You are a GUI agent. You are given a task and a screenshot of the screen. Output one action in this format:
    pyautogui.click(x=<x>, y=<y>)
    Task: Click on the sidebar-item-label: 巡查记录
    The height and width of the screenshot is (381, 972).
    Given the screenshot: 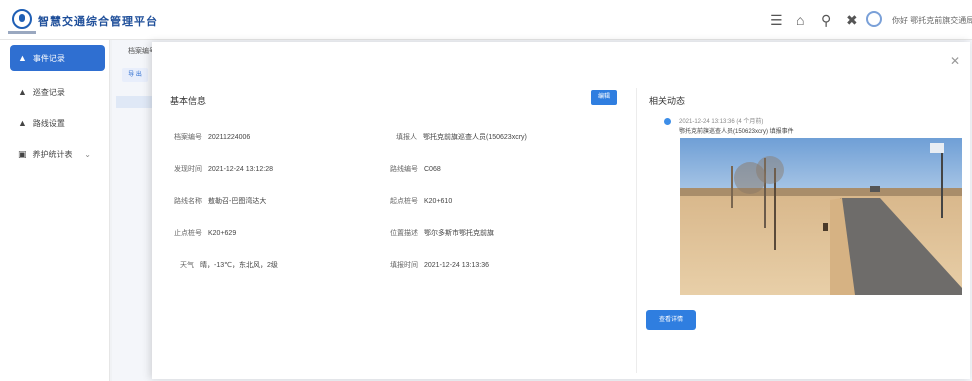 What is the action you would take?
    pyautogui.click(x=48, y=92)
    